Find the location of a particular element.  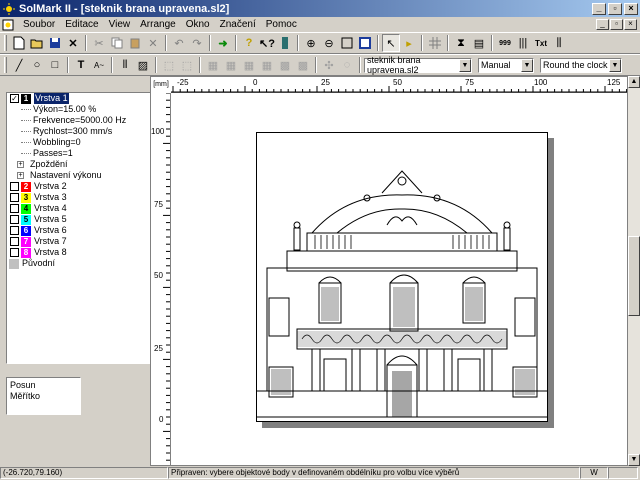

ellipse-tool-icon: ○ is located at coordinates (37, 65).